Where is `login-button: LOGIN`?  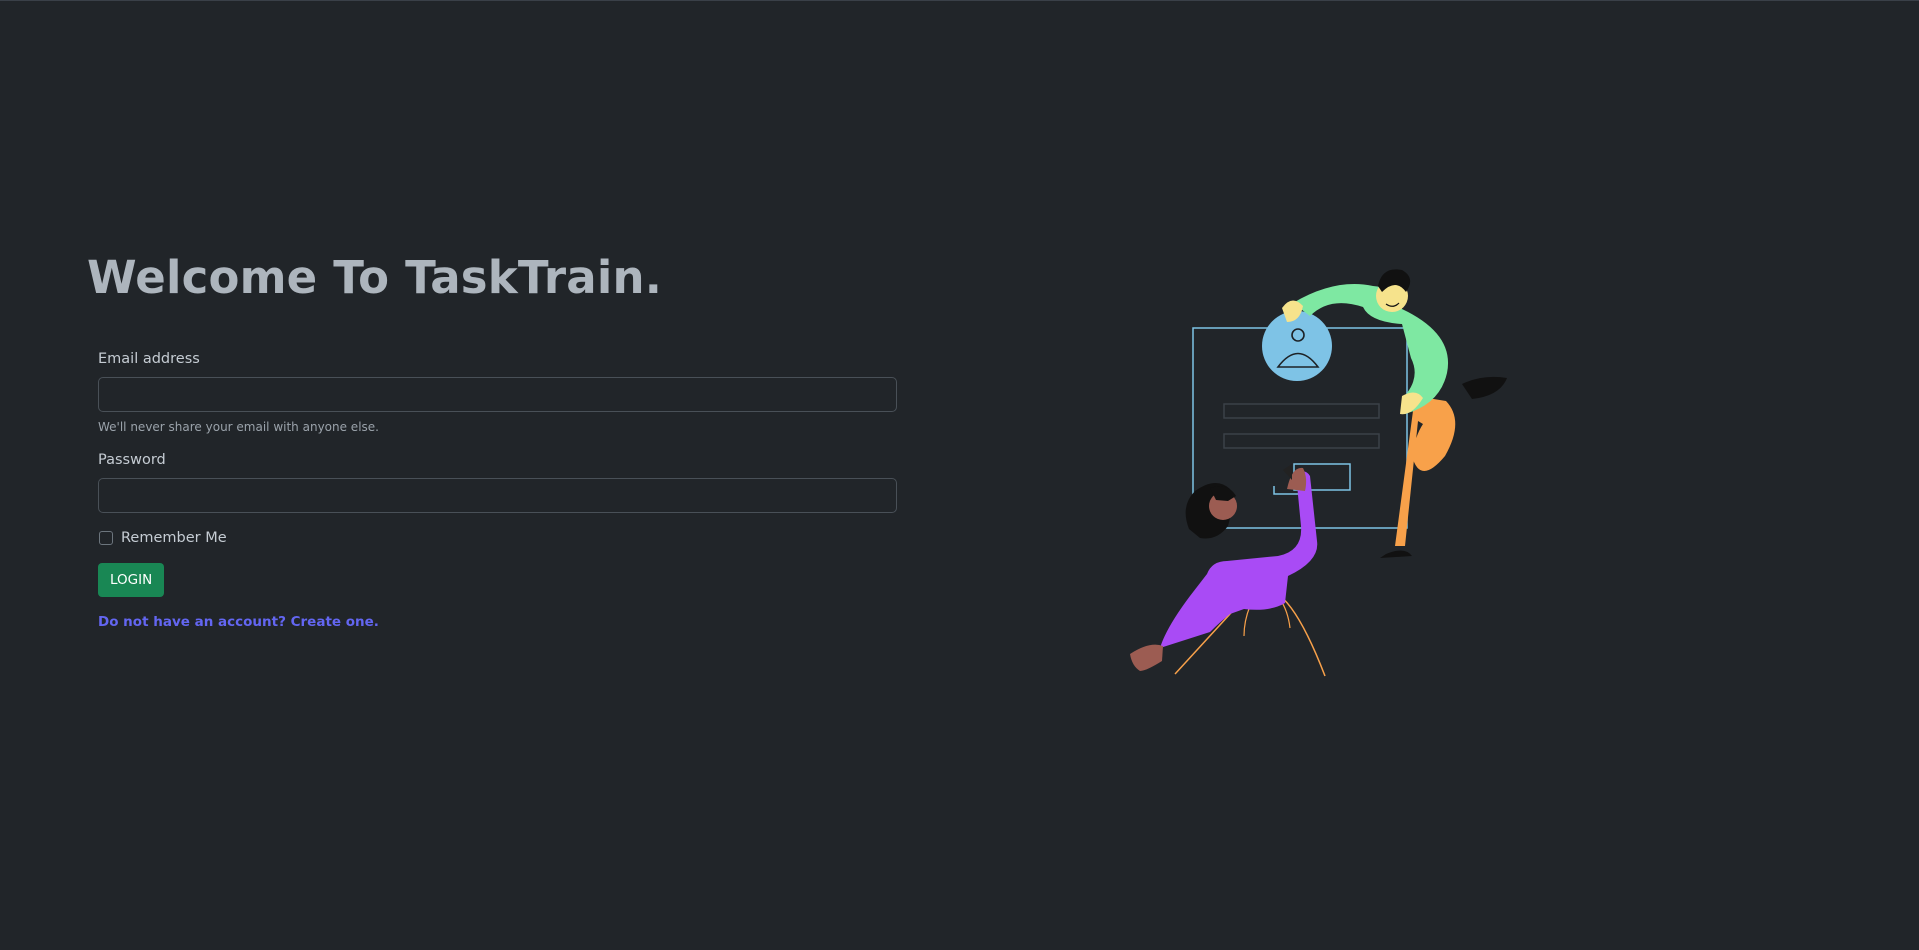 login-button: LOGIN is located at coordinates (131, 580).